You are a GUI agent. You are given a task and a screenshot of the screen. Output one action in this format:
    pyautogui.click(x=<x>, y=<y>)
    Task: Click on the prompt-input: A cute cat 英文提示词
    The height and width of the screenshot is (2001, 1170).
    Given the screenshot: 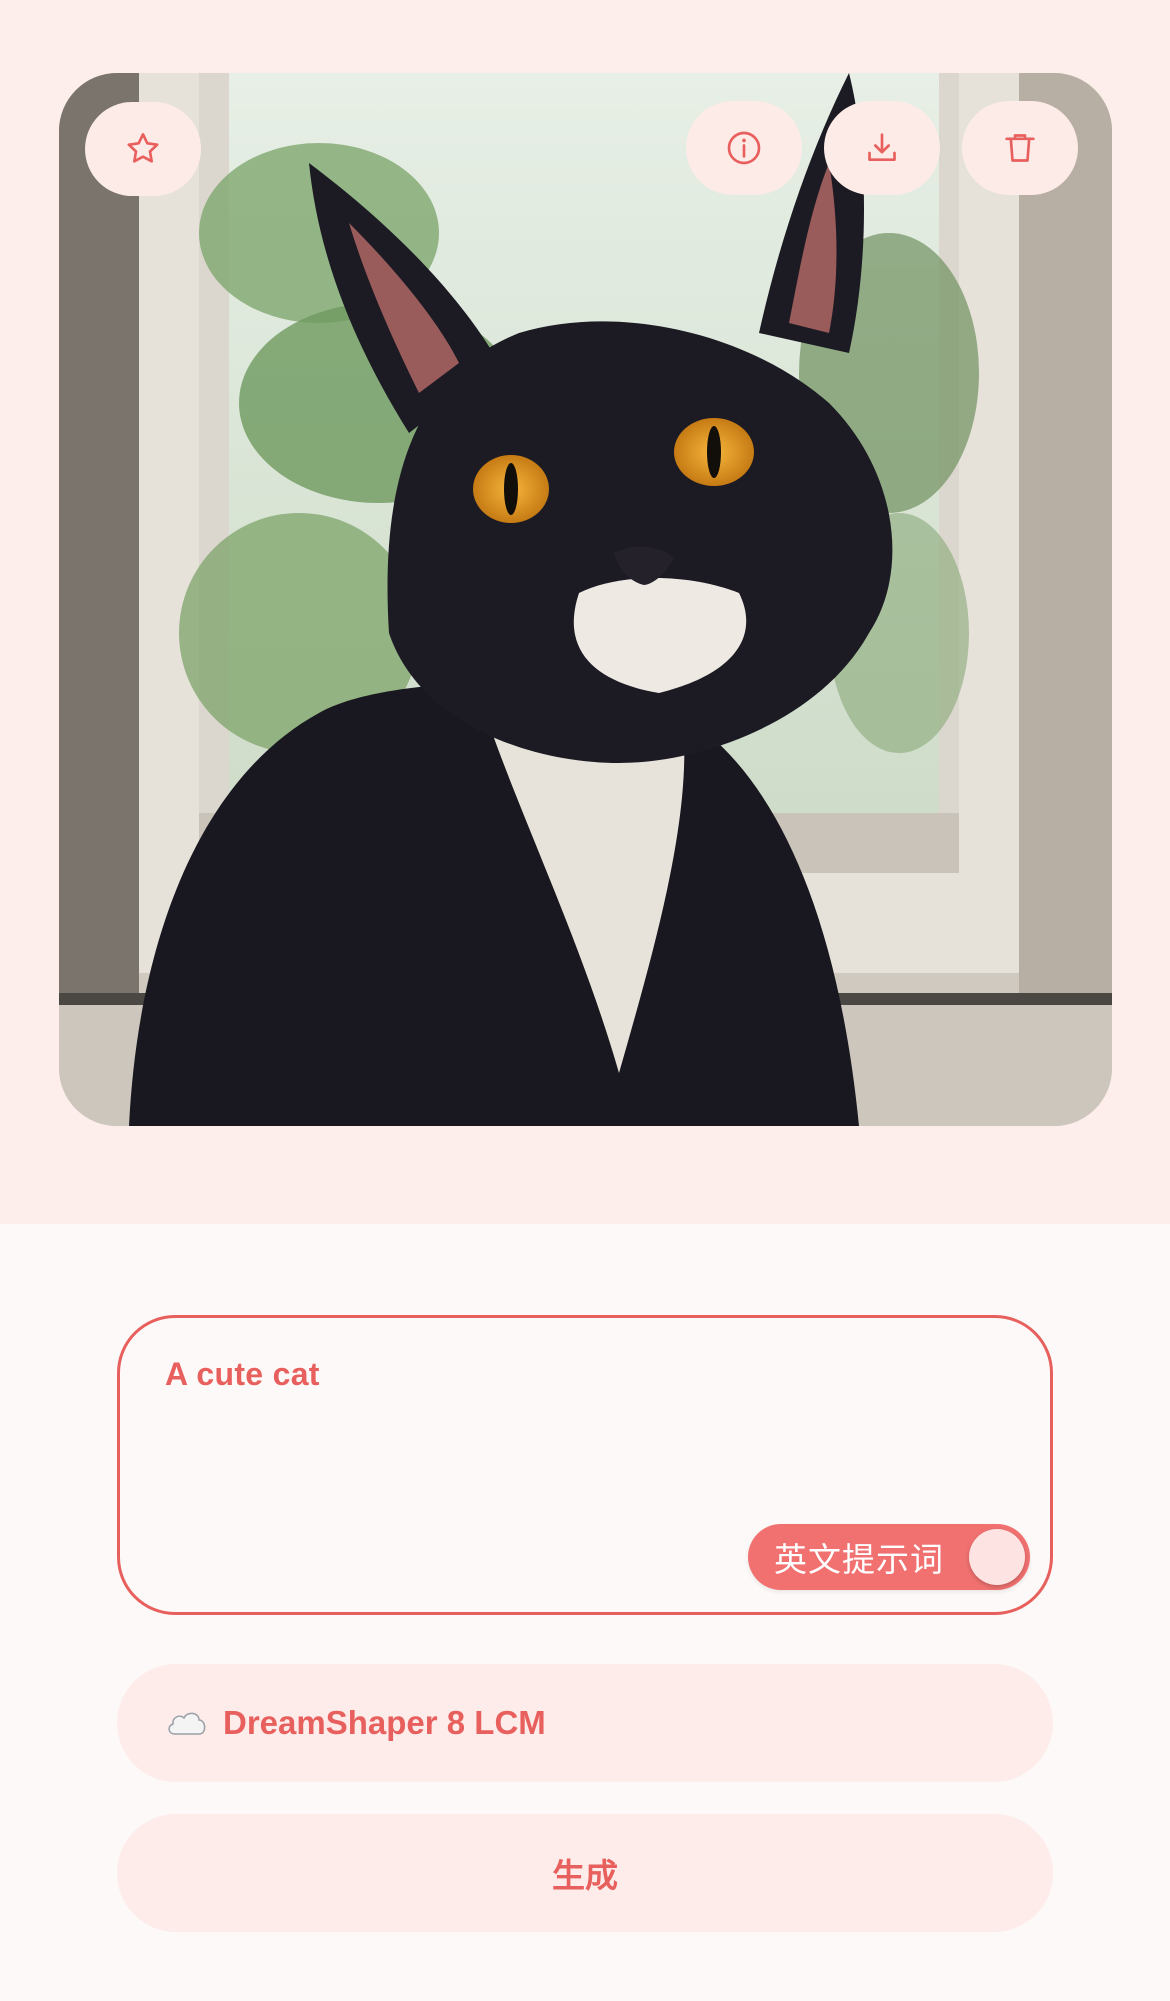 What is the action you would take?
    pyautogui.click(x=585, y=1465)
    